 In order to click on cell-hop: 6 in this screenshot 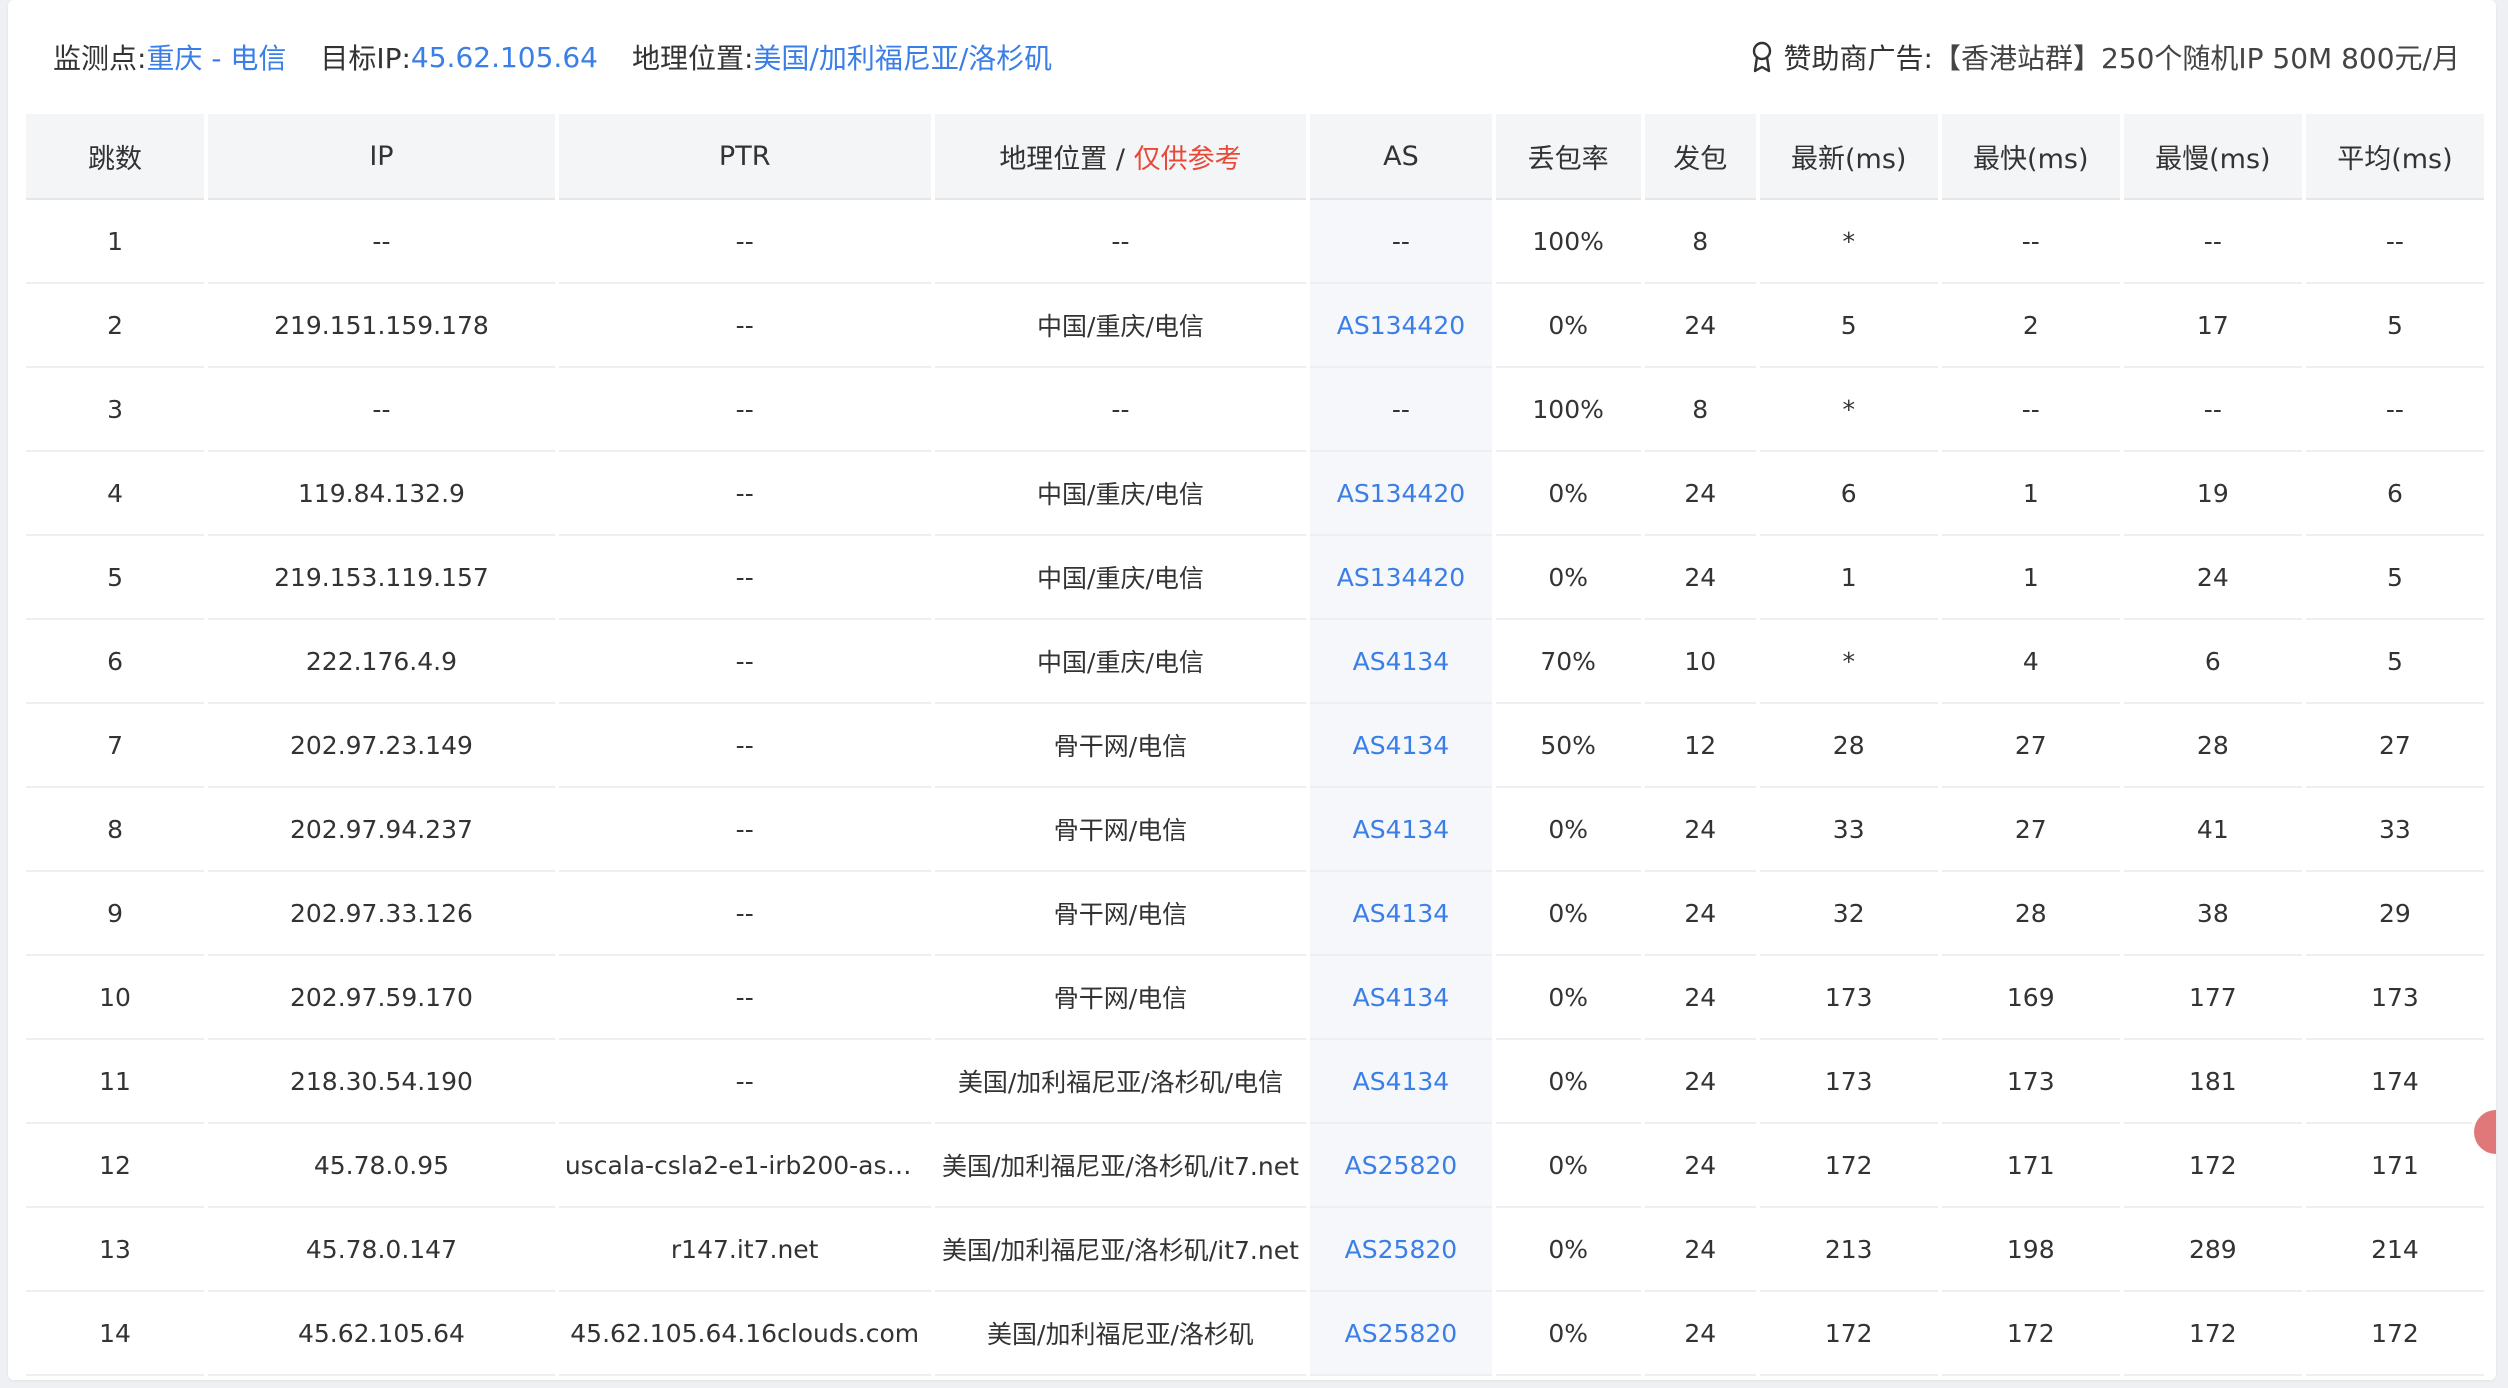, I will do `click(115, 662)`.